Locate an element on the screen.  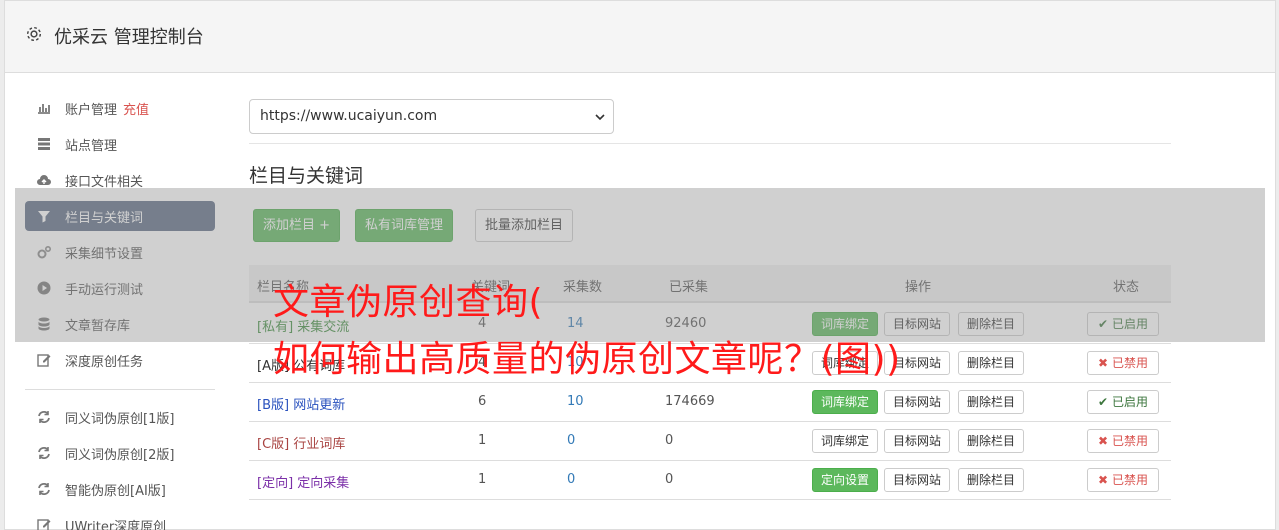
site-select: https://www.ucaiyun.com is located at coordinates (431, 116).